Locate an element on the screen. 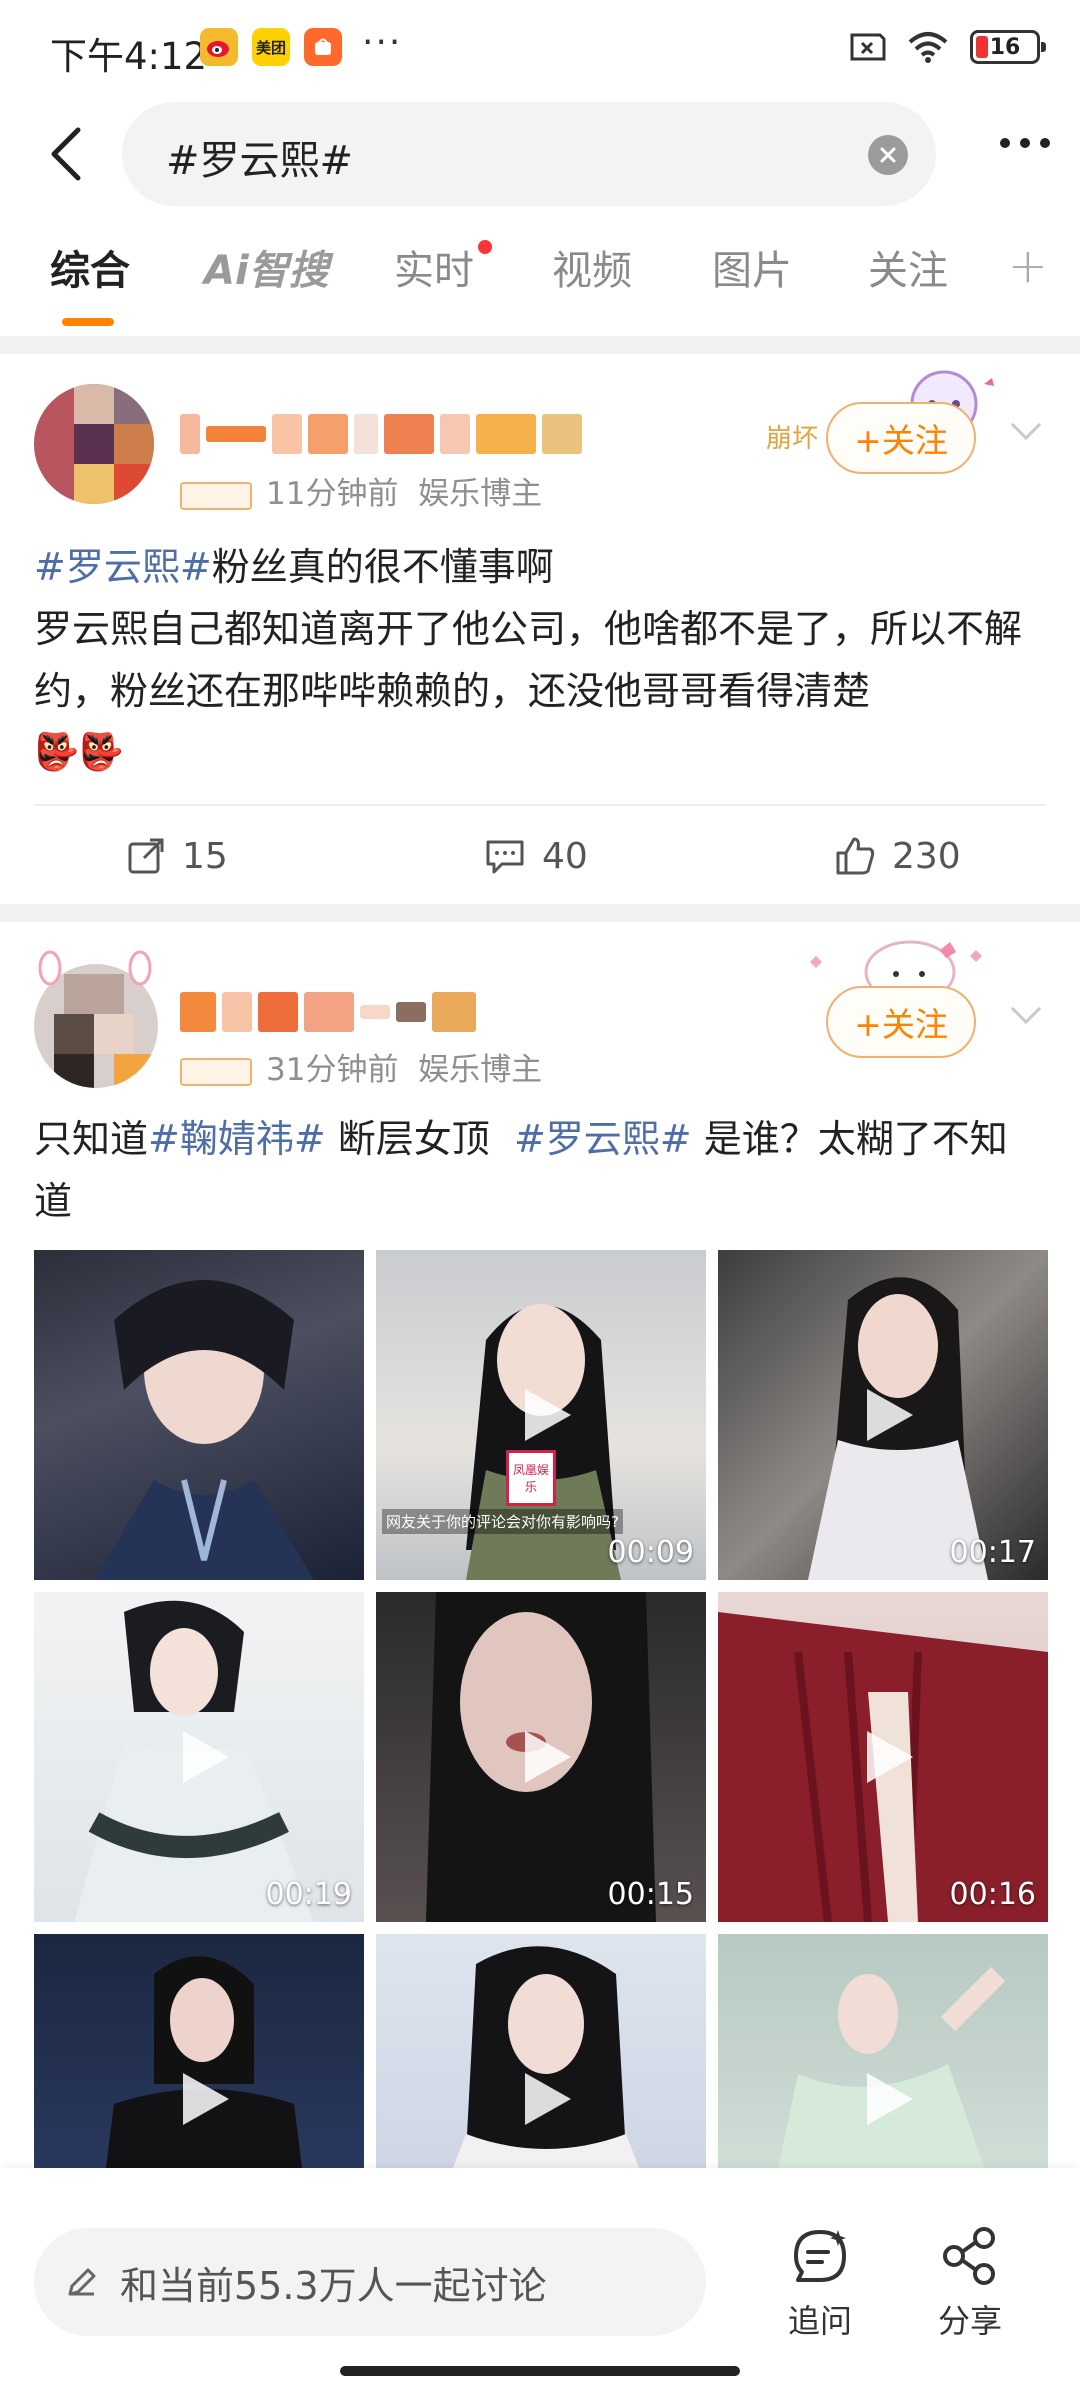 This screenshot has height=2400, width=1080. status-time: 下午4:12 is located at coordinates (129, 56).